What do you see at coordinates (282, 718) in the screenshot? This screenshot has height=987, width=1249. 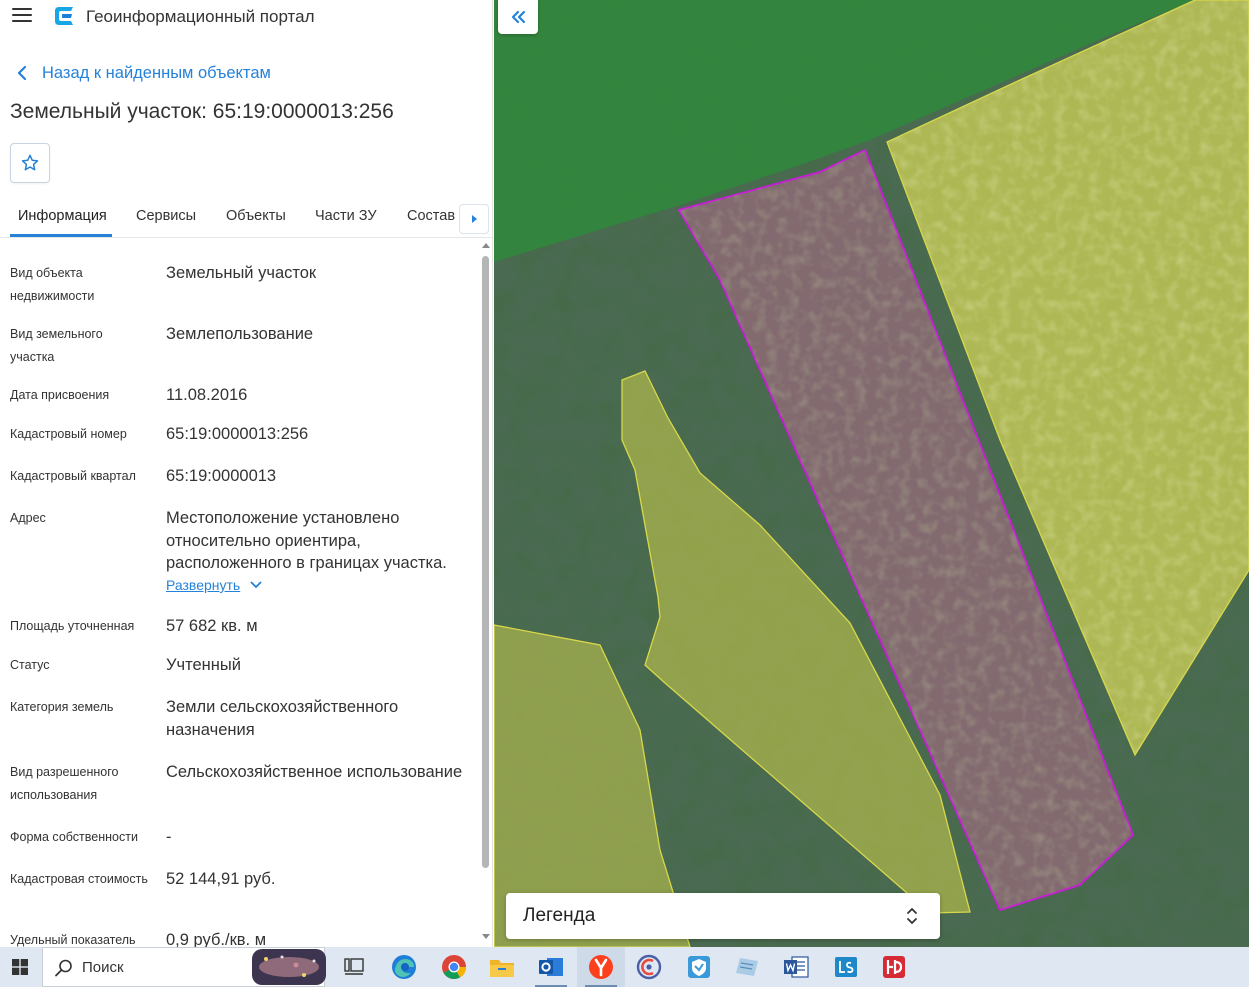 I see `attr-value: Земли сельскохозяйственного назначения` at bounding box center [282, 718].